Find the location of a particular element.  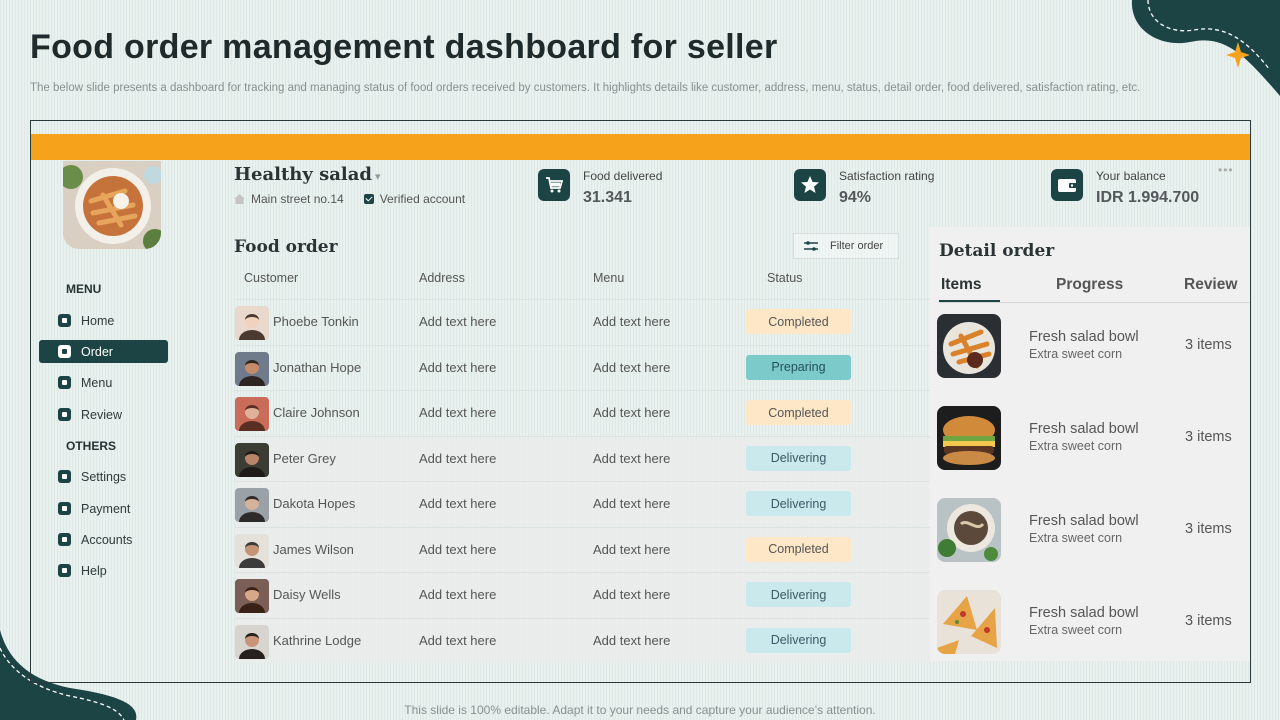

food-order-title: Food order is located at coordinates (286, 247).